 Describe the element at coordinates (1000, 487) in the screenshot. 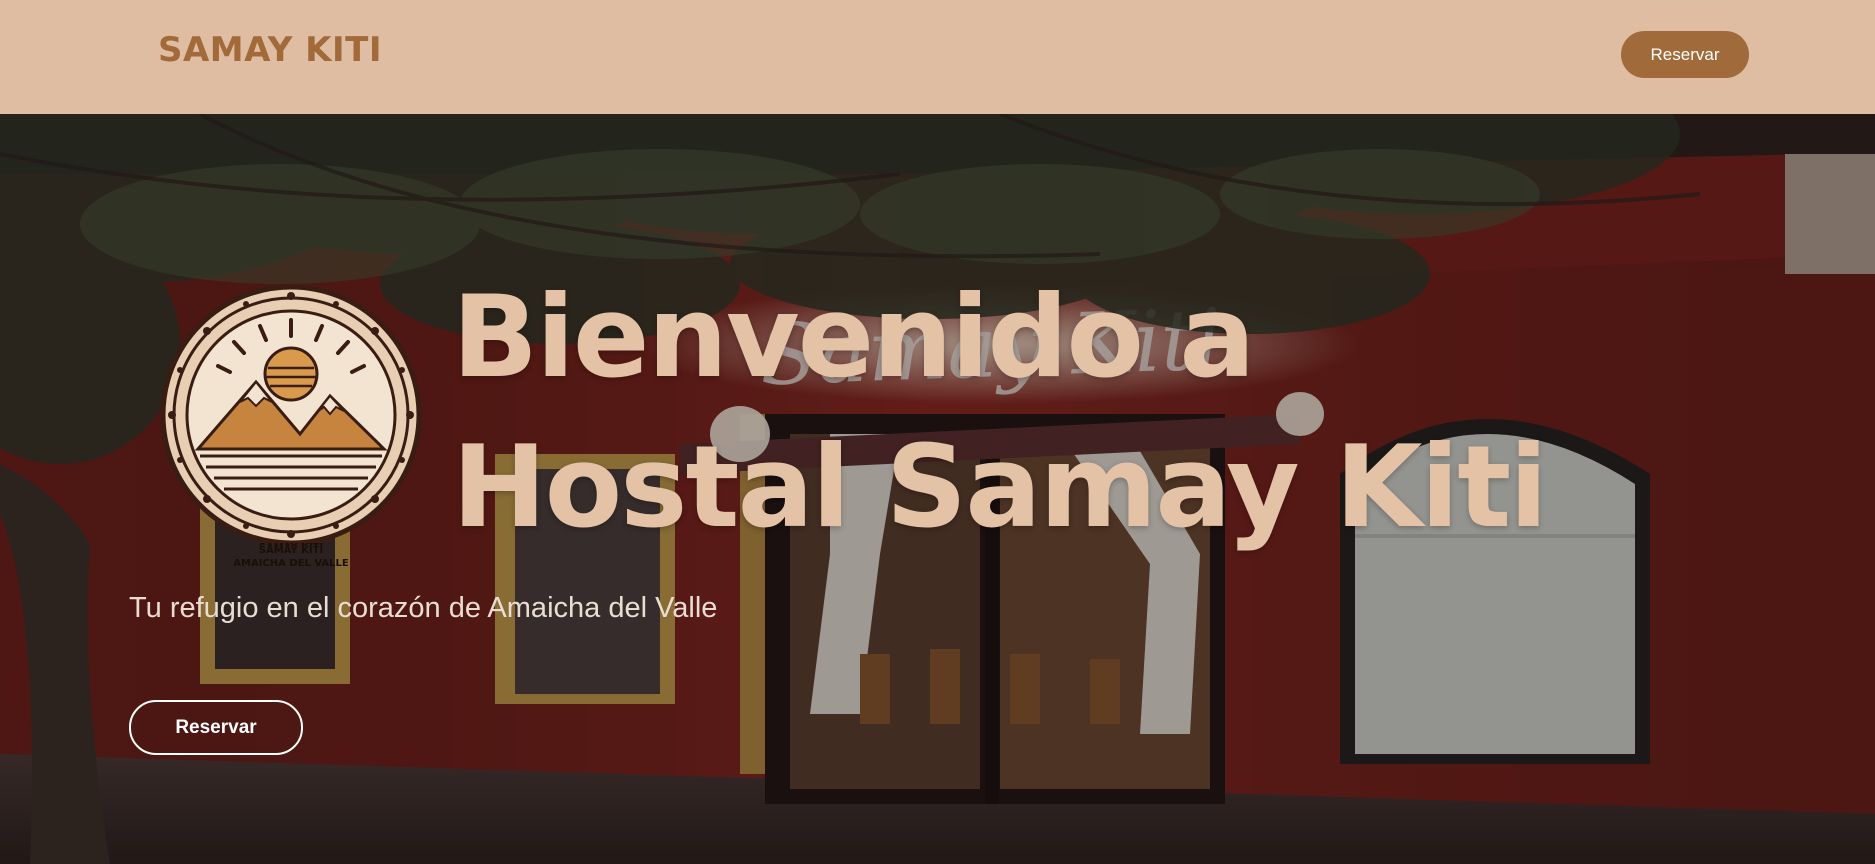

I see `hero-title-line2: Hostal Samay Kiti` at that location.